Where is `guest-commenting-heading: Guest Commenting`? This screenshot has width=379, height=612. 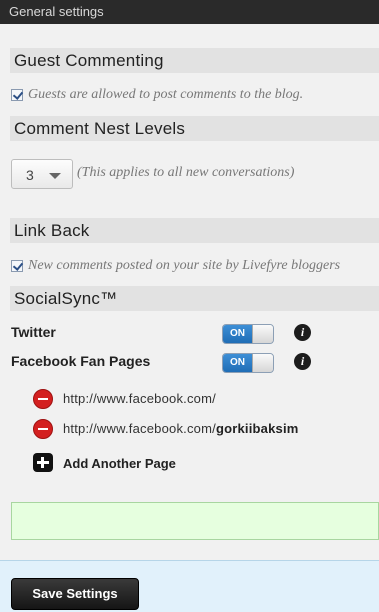 guest-commenting-heading: Guest Commenting is located at coordinates (194, 60).